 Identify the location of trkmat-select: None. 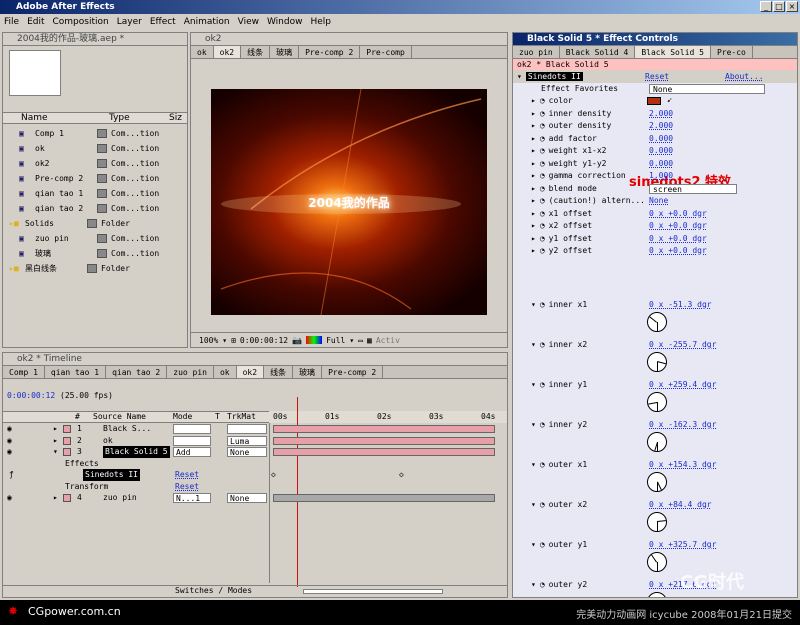
(247, 452).